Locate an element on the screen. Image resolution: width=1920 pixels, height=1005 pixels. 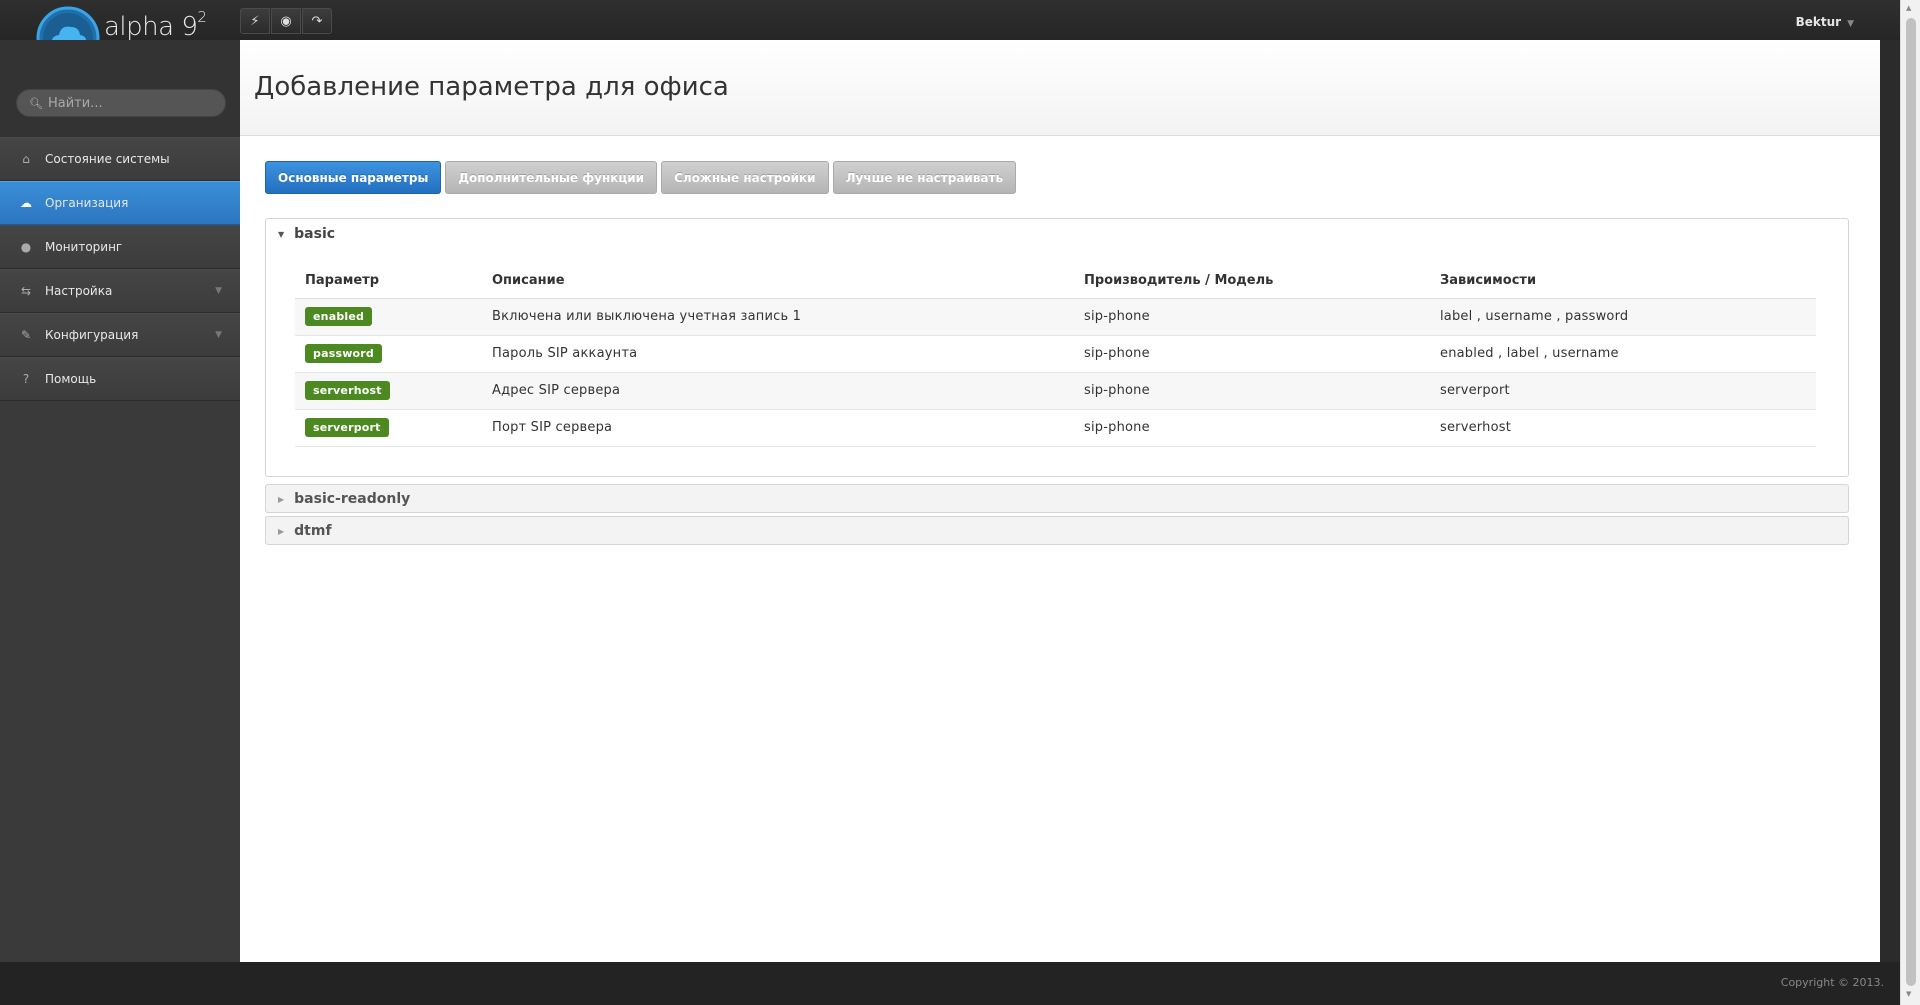
param-badge: serverhost is located at coordinates (347, 390).